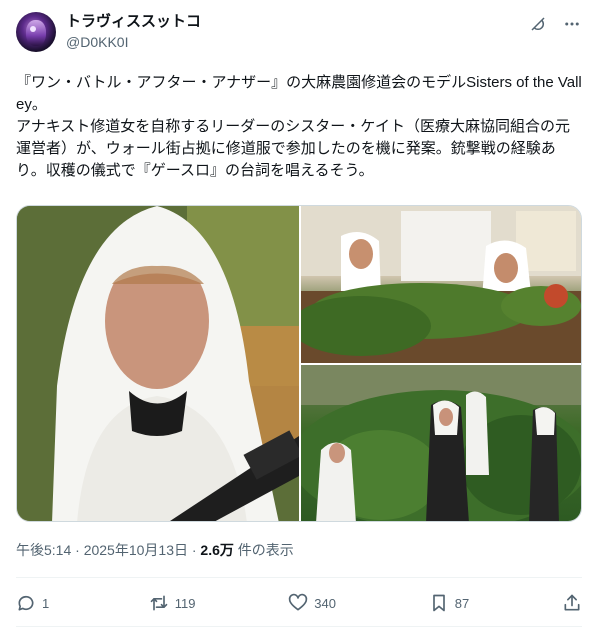 The width and height of the screenshot is (598, 627). What do you see at coordinates (263, 550) in the screenshot?
I see `views-label: 件の表示` at bounding box center [263, 550].